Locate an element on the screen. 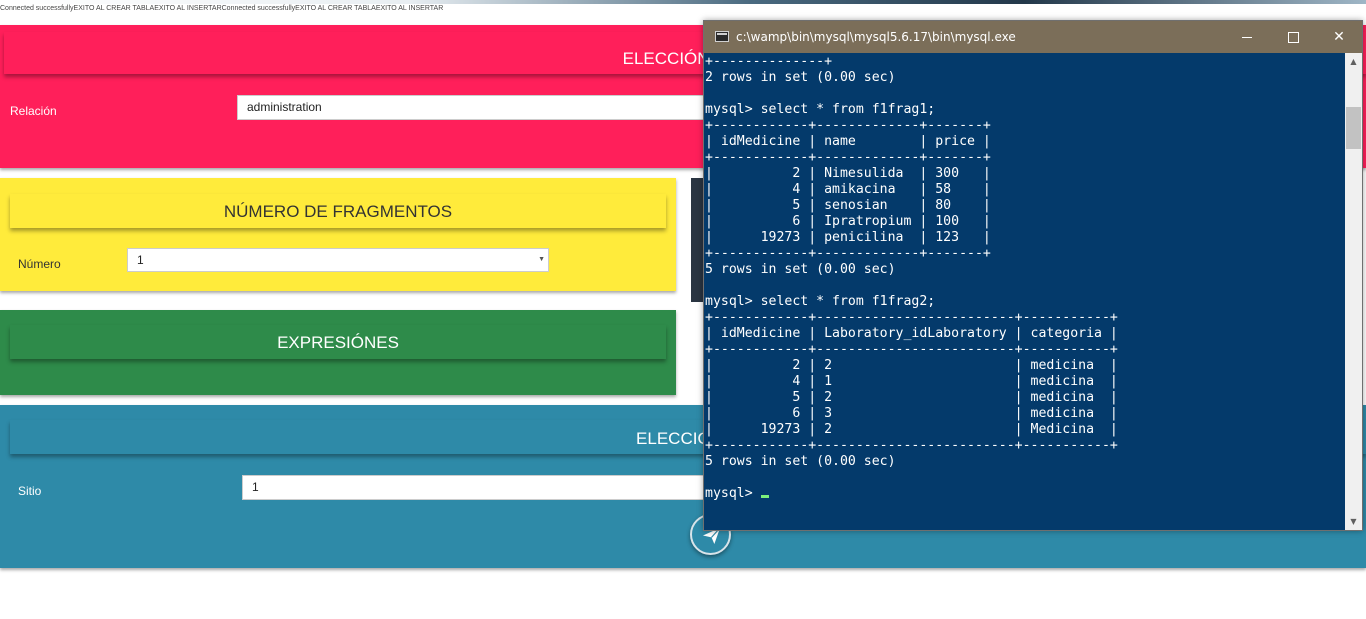  console-line: | 4 | amikacina | 58 | is located at coordinates (848, 189).